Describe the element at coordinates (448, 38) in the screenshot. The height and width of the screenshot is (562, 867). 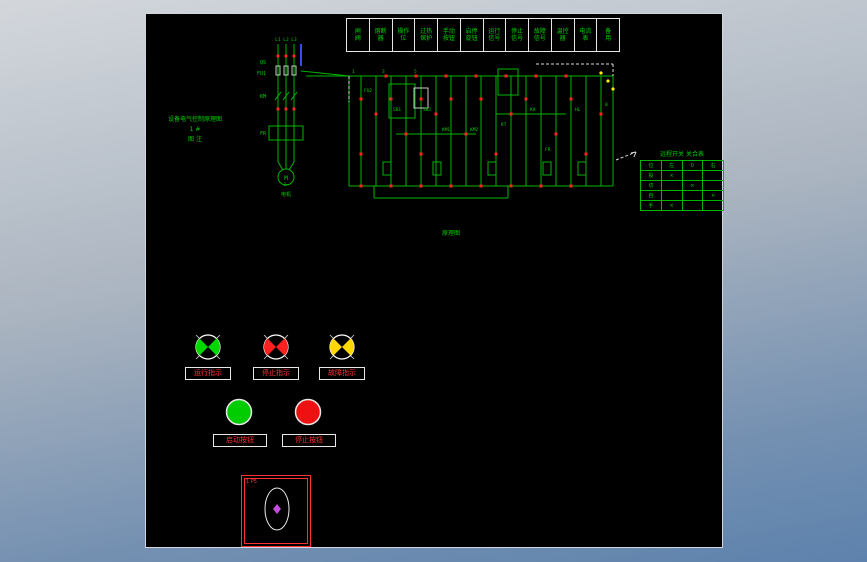
I see `legend-text: 按钮` at that location.